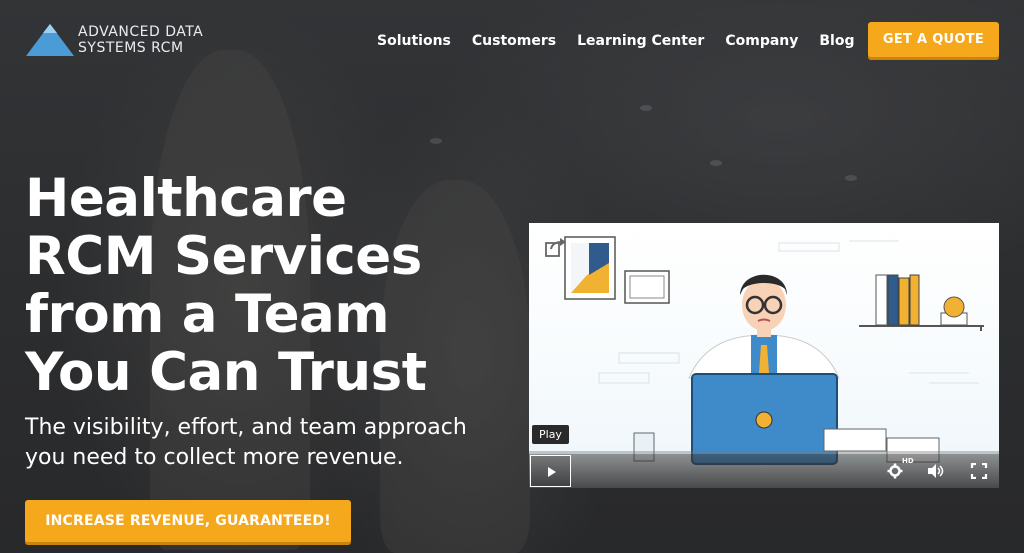 This screenshot has height=553, width=1024. I want to click on wall-picture-chart, so click(590, 268).